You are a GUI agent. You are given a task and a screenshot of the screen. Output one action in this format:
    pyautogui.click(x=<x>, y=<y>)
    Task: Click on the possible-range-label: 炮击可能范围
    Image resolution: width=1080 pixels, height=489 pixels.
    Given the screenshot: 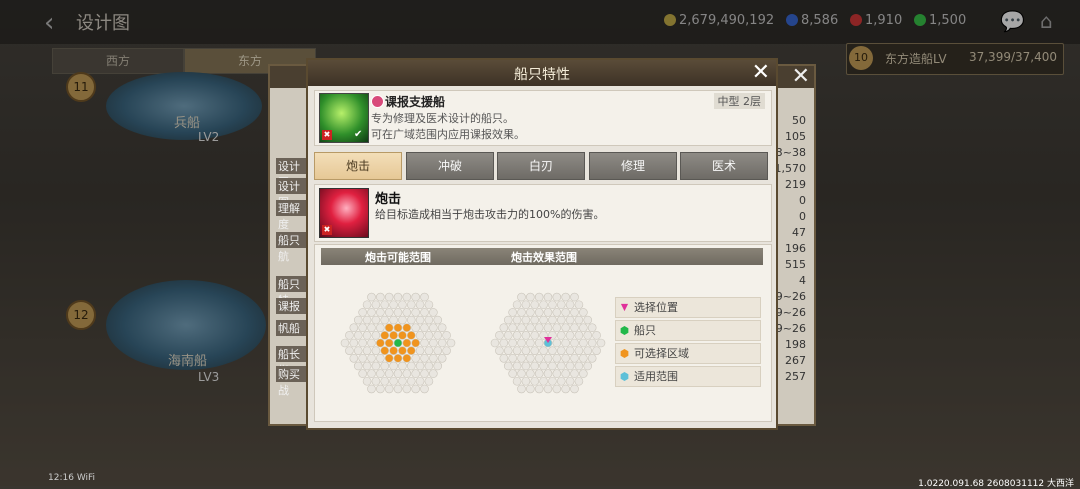 What is the action you would take?
    pyautogui.click(x=398, y=257)
    